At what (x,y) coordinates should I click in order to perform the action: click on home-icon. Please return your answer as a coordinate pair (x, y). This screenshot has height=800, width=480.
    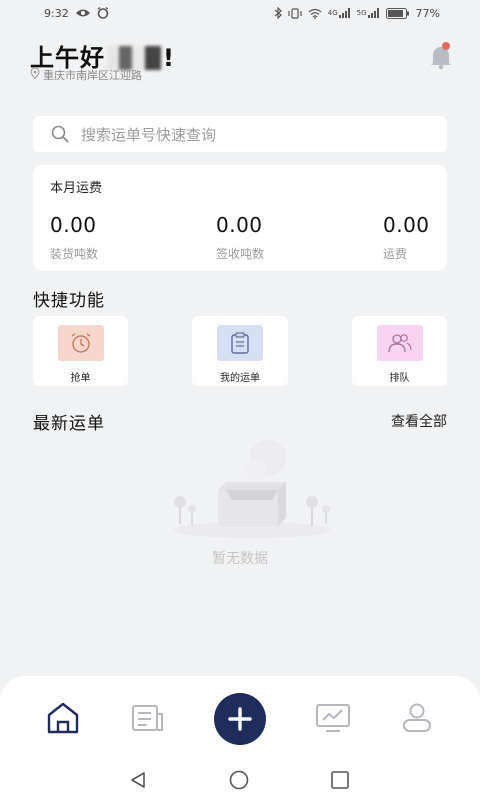
    Looking at the image, I should click on (63, 718).